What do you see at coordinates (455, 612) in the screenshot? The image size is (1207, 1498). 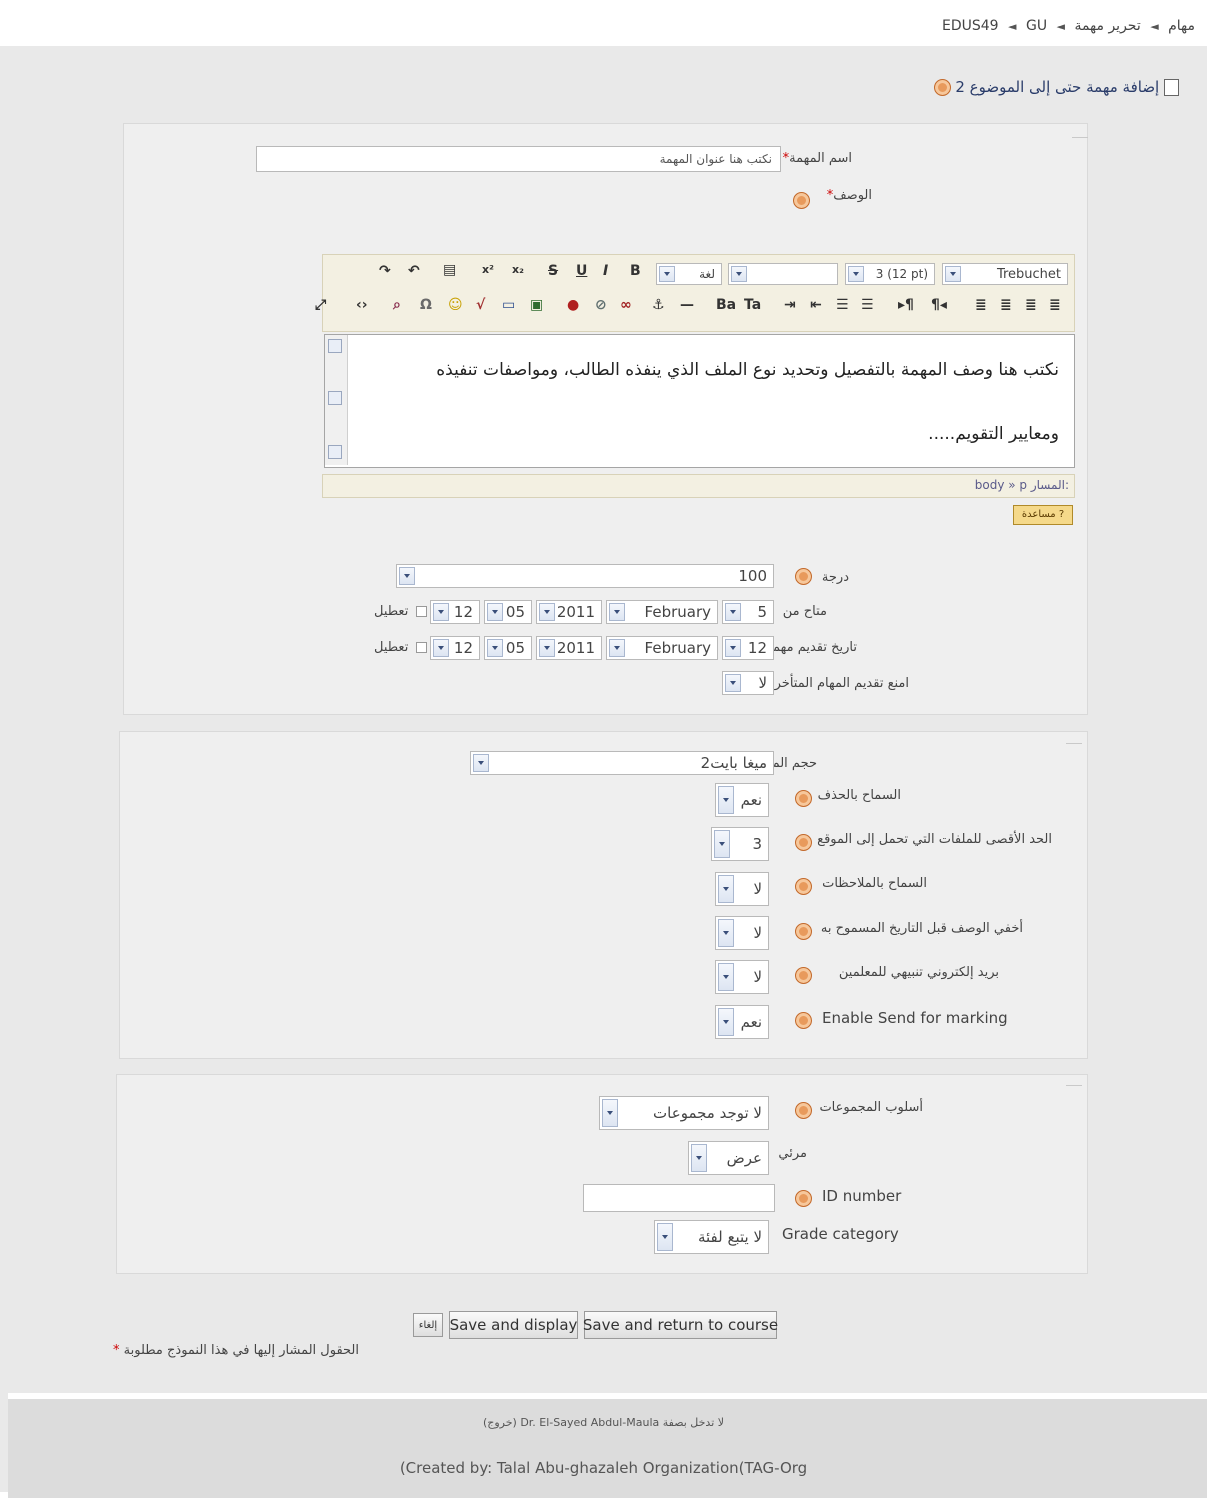 I see `available-minute-select: 12` at bounding box center [455, 612].